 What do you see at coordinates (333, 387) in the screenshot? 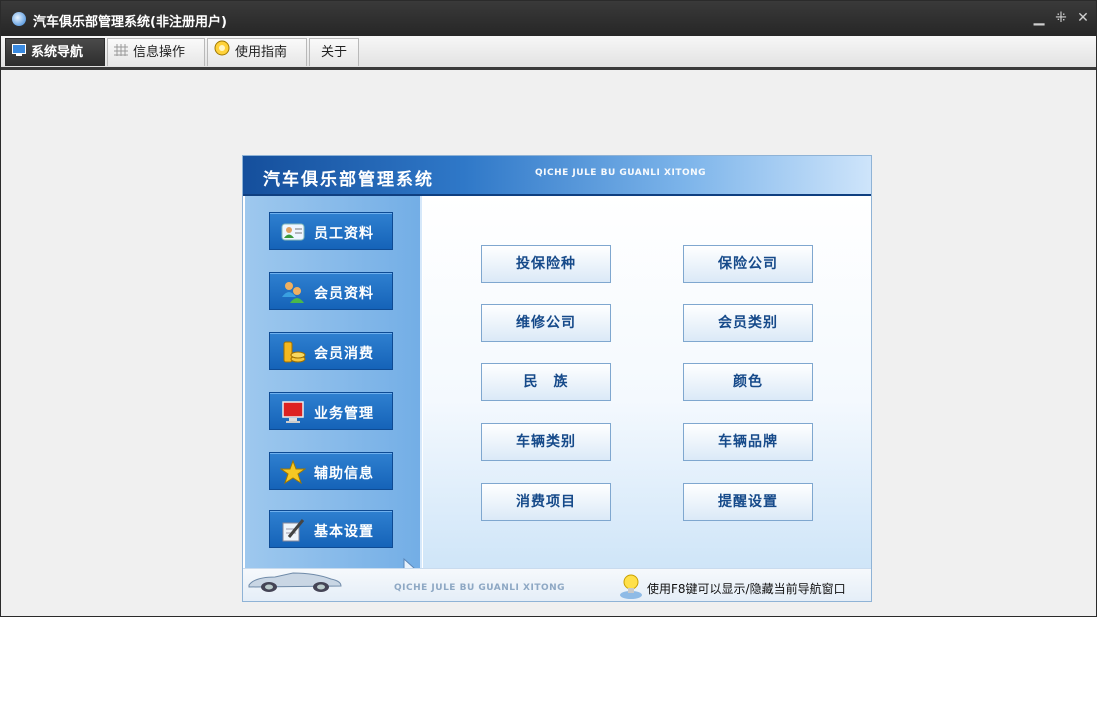
I see `nav-sidebar: 员工资料 会员资料 会员消费 业务管理 辅助信息 基本设置` at bounding box center [333, 387].